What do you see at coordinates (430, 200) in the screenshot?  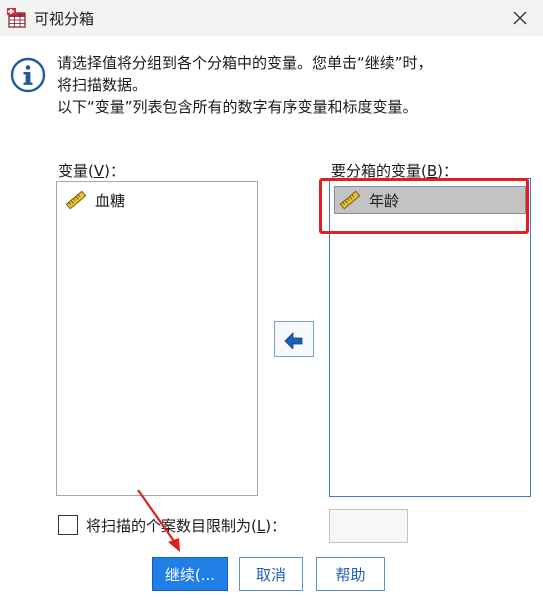 I see `list-item-age: 年龄` at bounding box center [430, 200].